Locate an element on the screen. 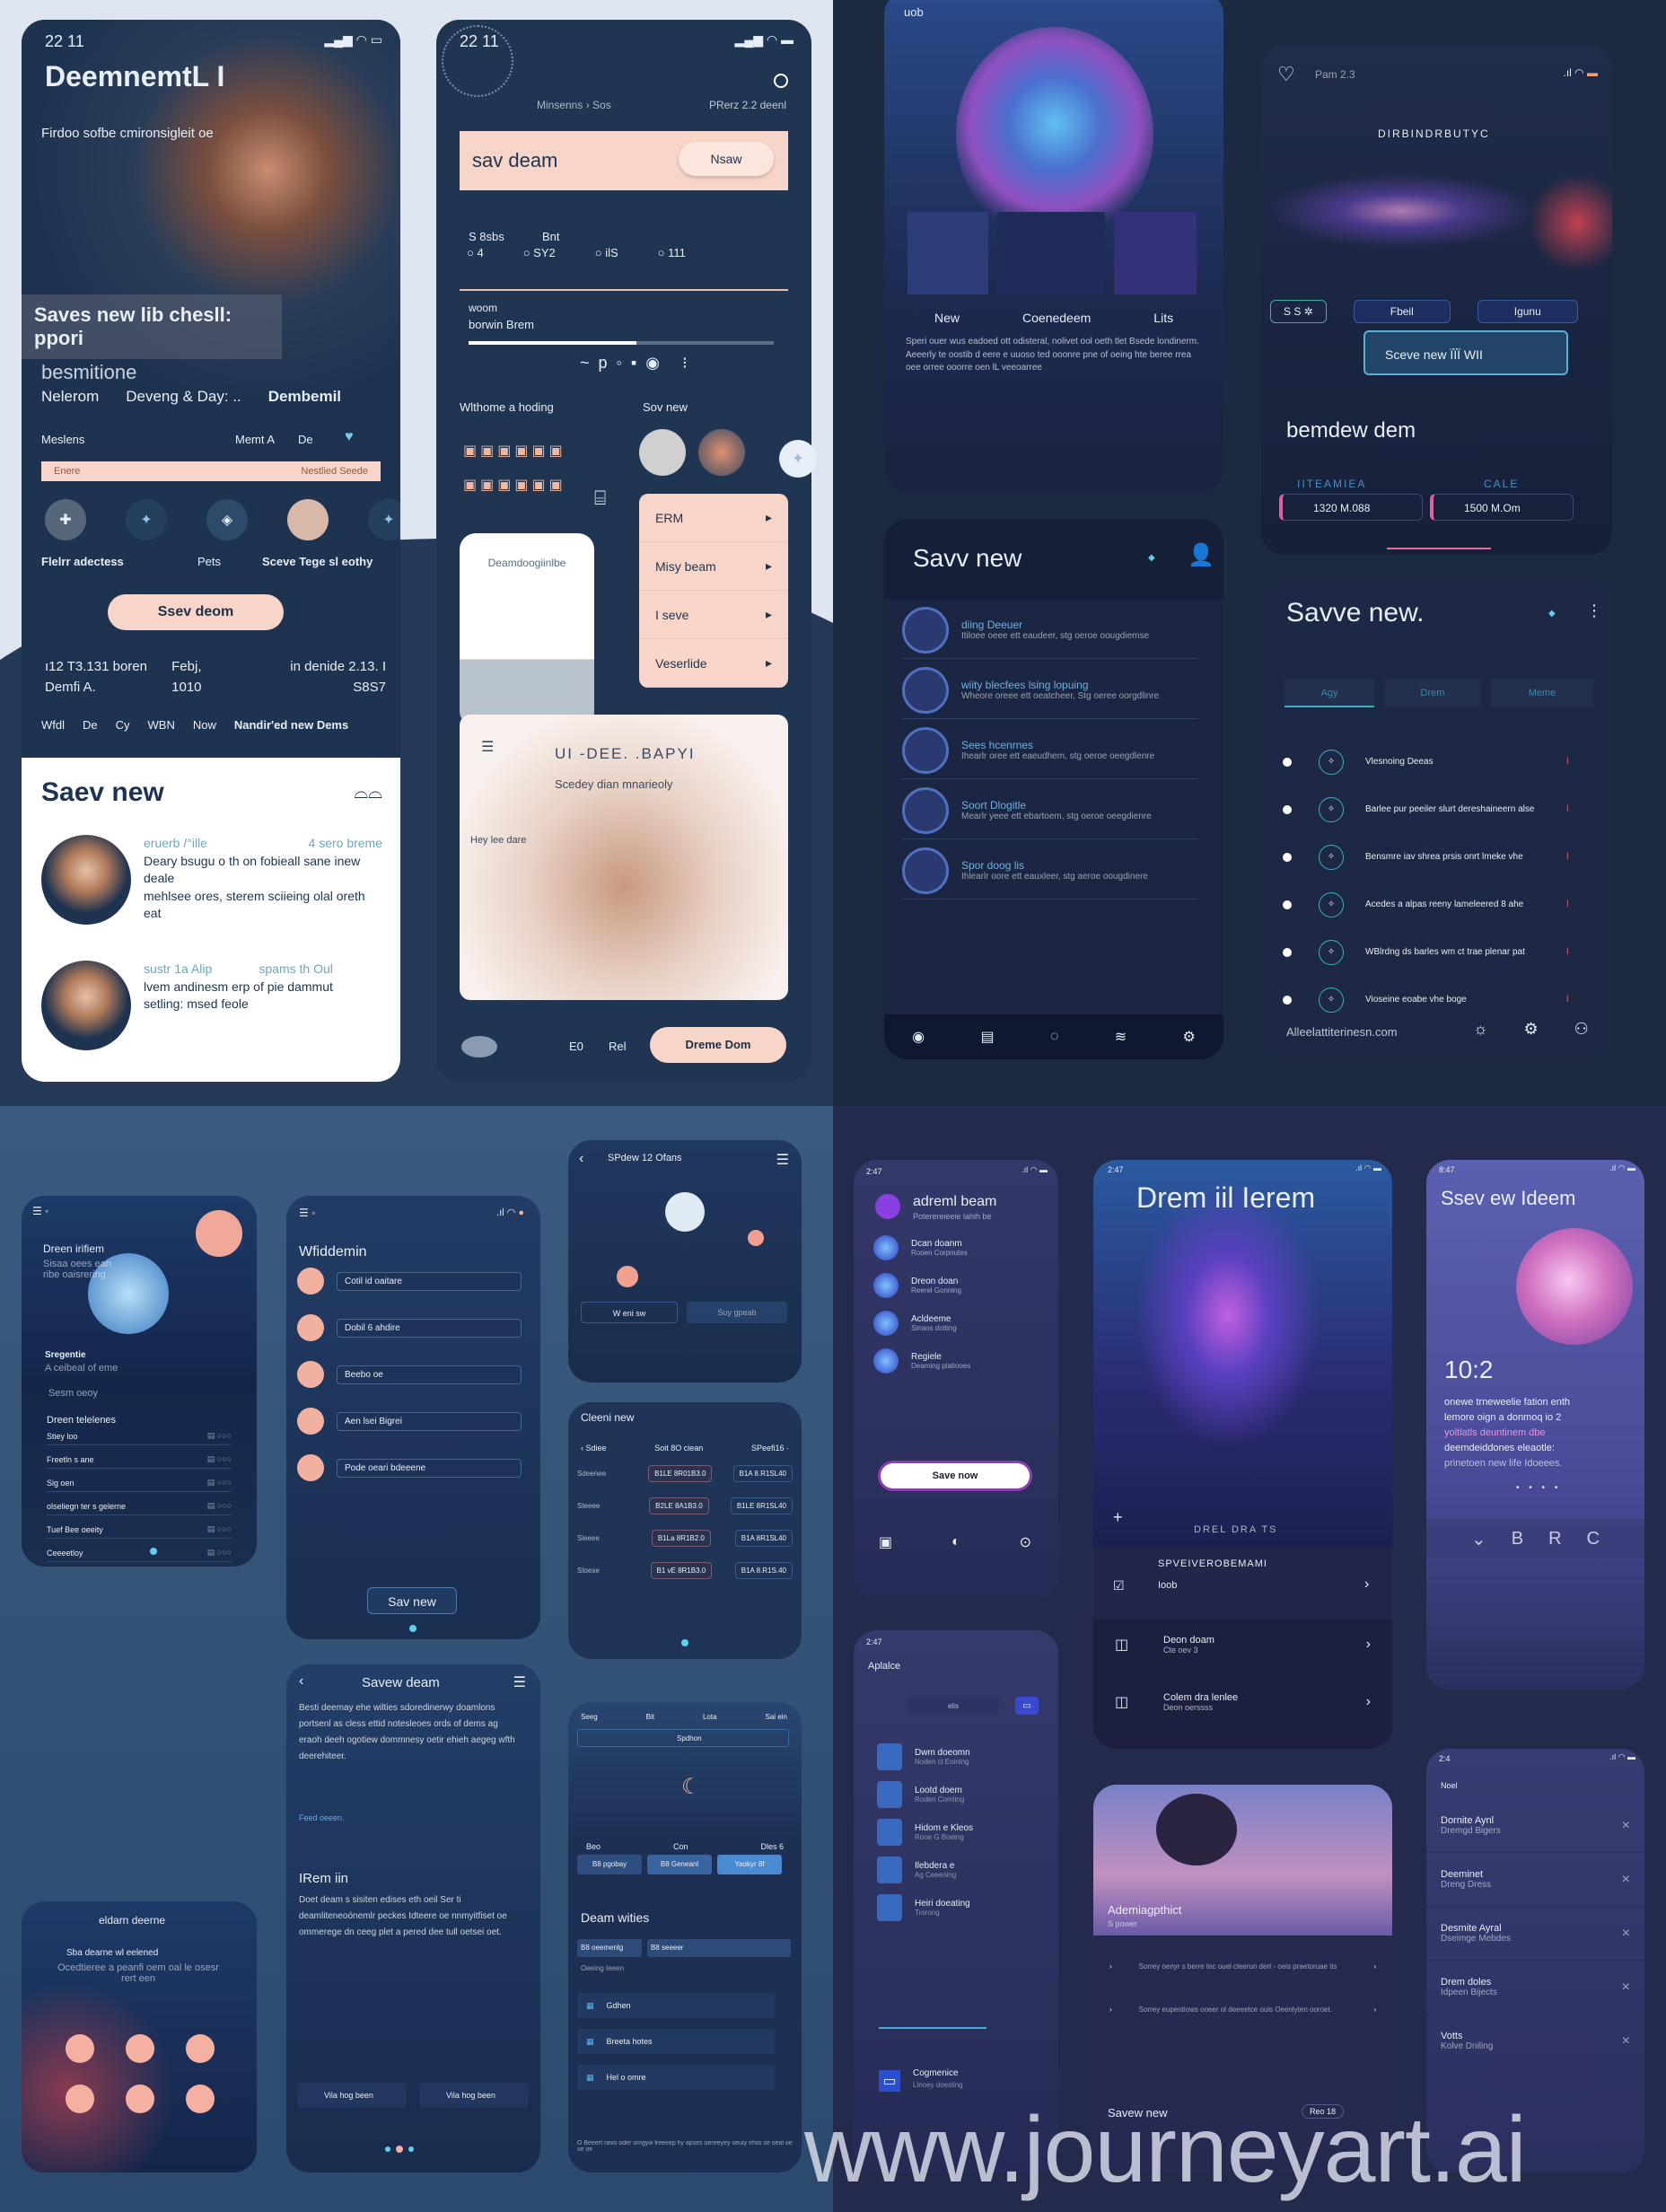  table-row: Sleeee B1La 8R1B2.0 B1A 8R1SL40 is located at coordinates (685, 1537).